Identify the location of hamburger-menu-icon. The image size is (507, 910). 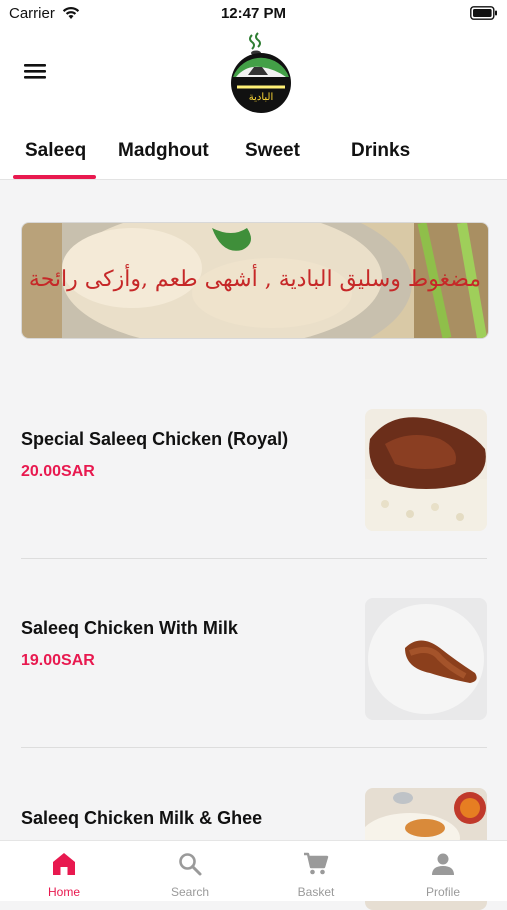
(36, 71).